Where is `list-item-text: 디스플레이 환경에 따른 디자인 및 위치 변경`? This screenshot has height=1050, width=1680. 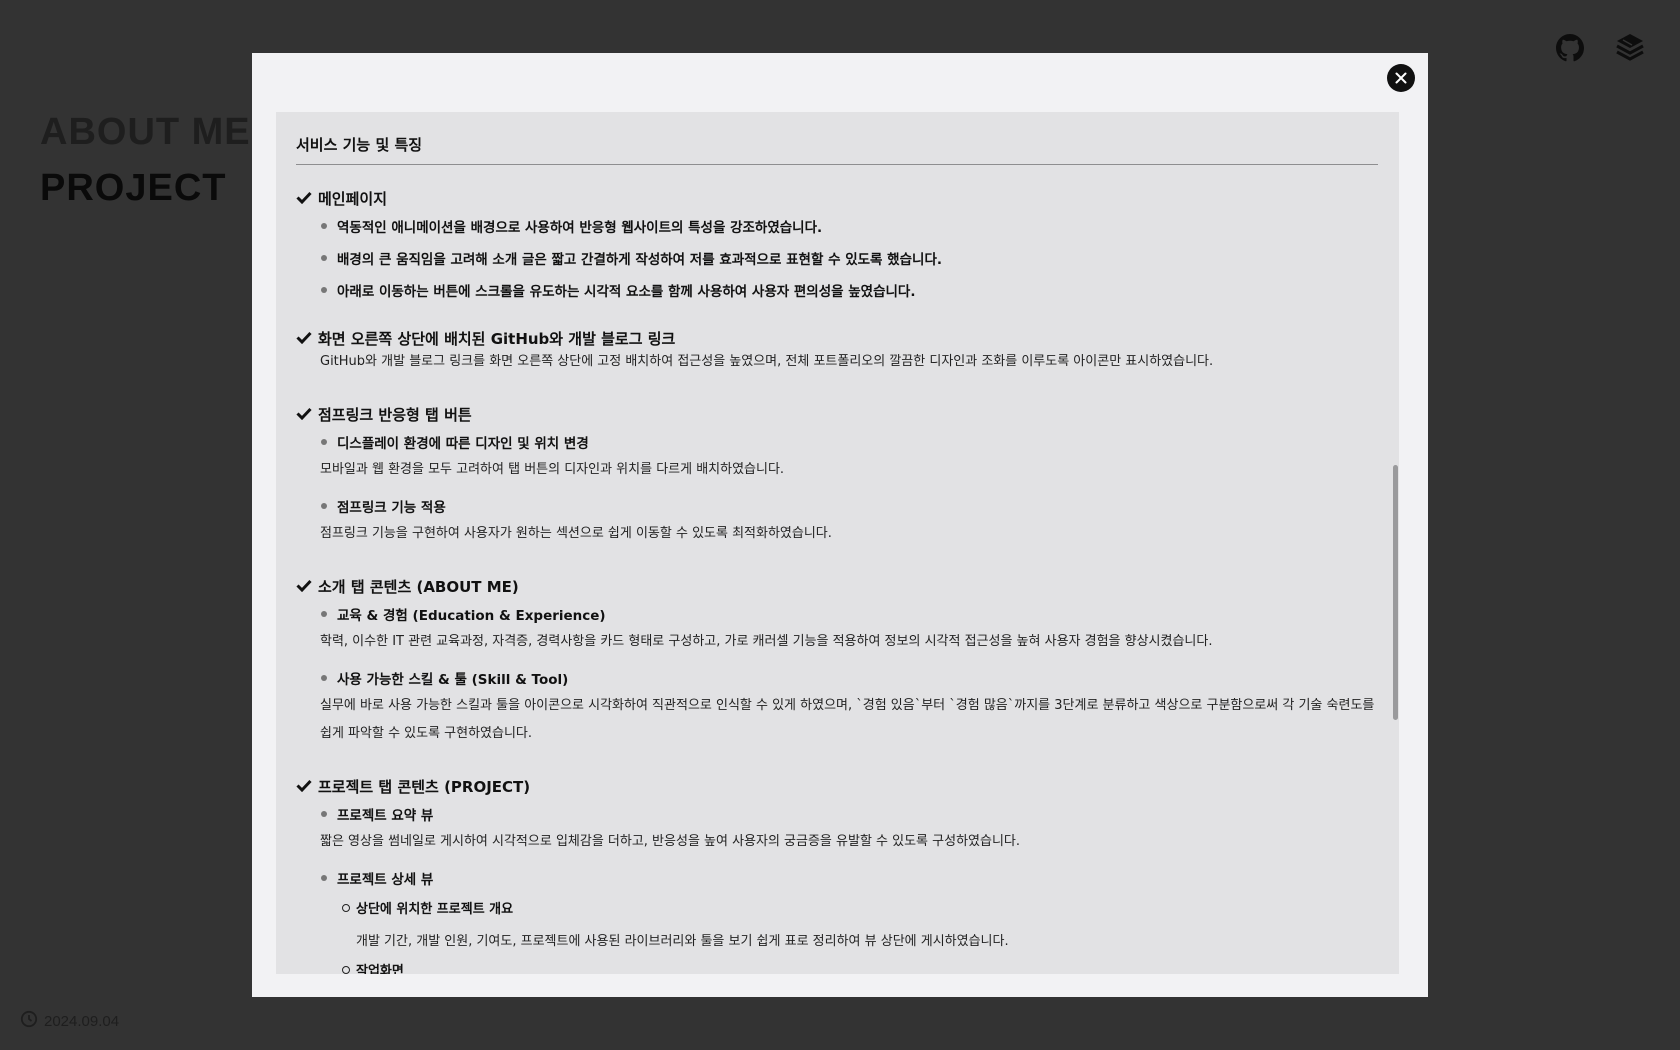 list-item-text: 디스플레이 환경에 따른 디자인 및 위치 변경 is located at coordinates (463, 444).